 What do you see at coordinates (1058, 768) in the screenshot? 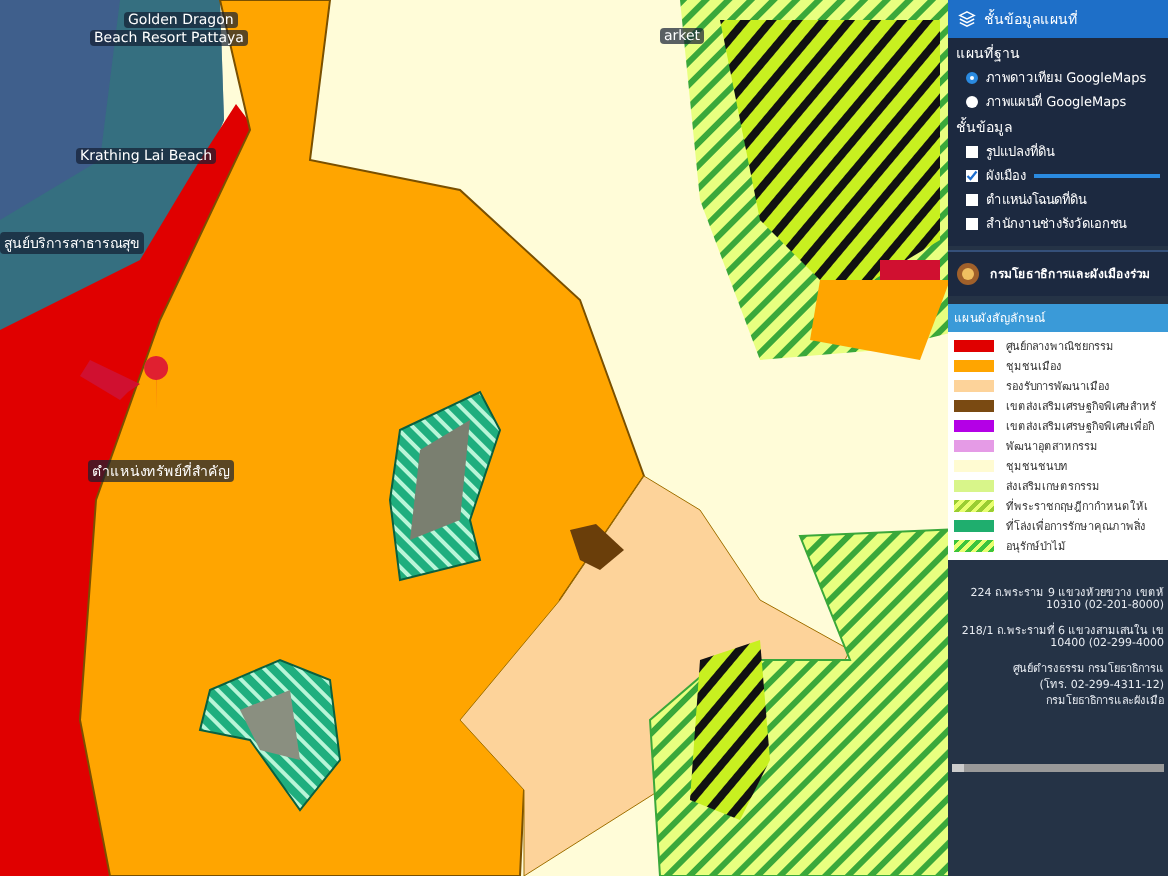
I see `horizontal-scrollbar` at bounding box center [1058, 768].